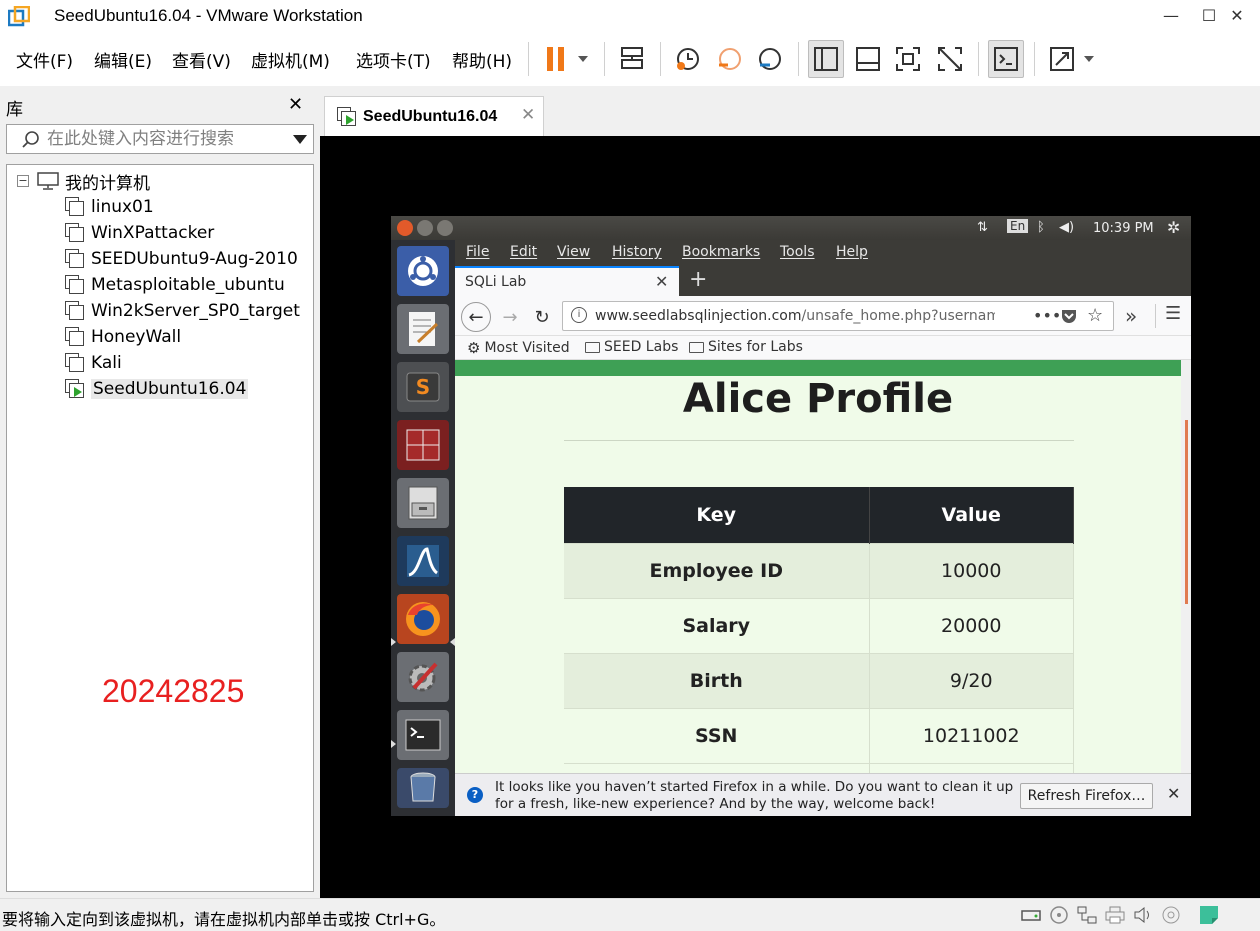  Describe the element at coordinates (523, 252) in the screenshot. I see `ff-menu-edit: Edit` at that location.